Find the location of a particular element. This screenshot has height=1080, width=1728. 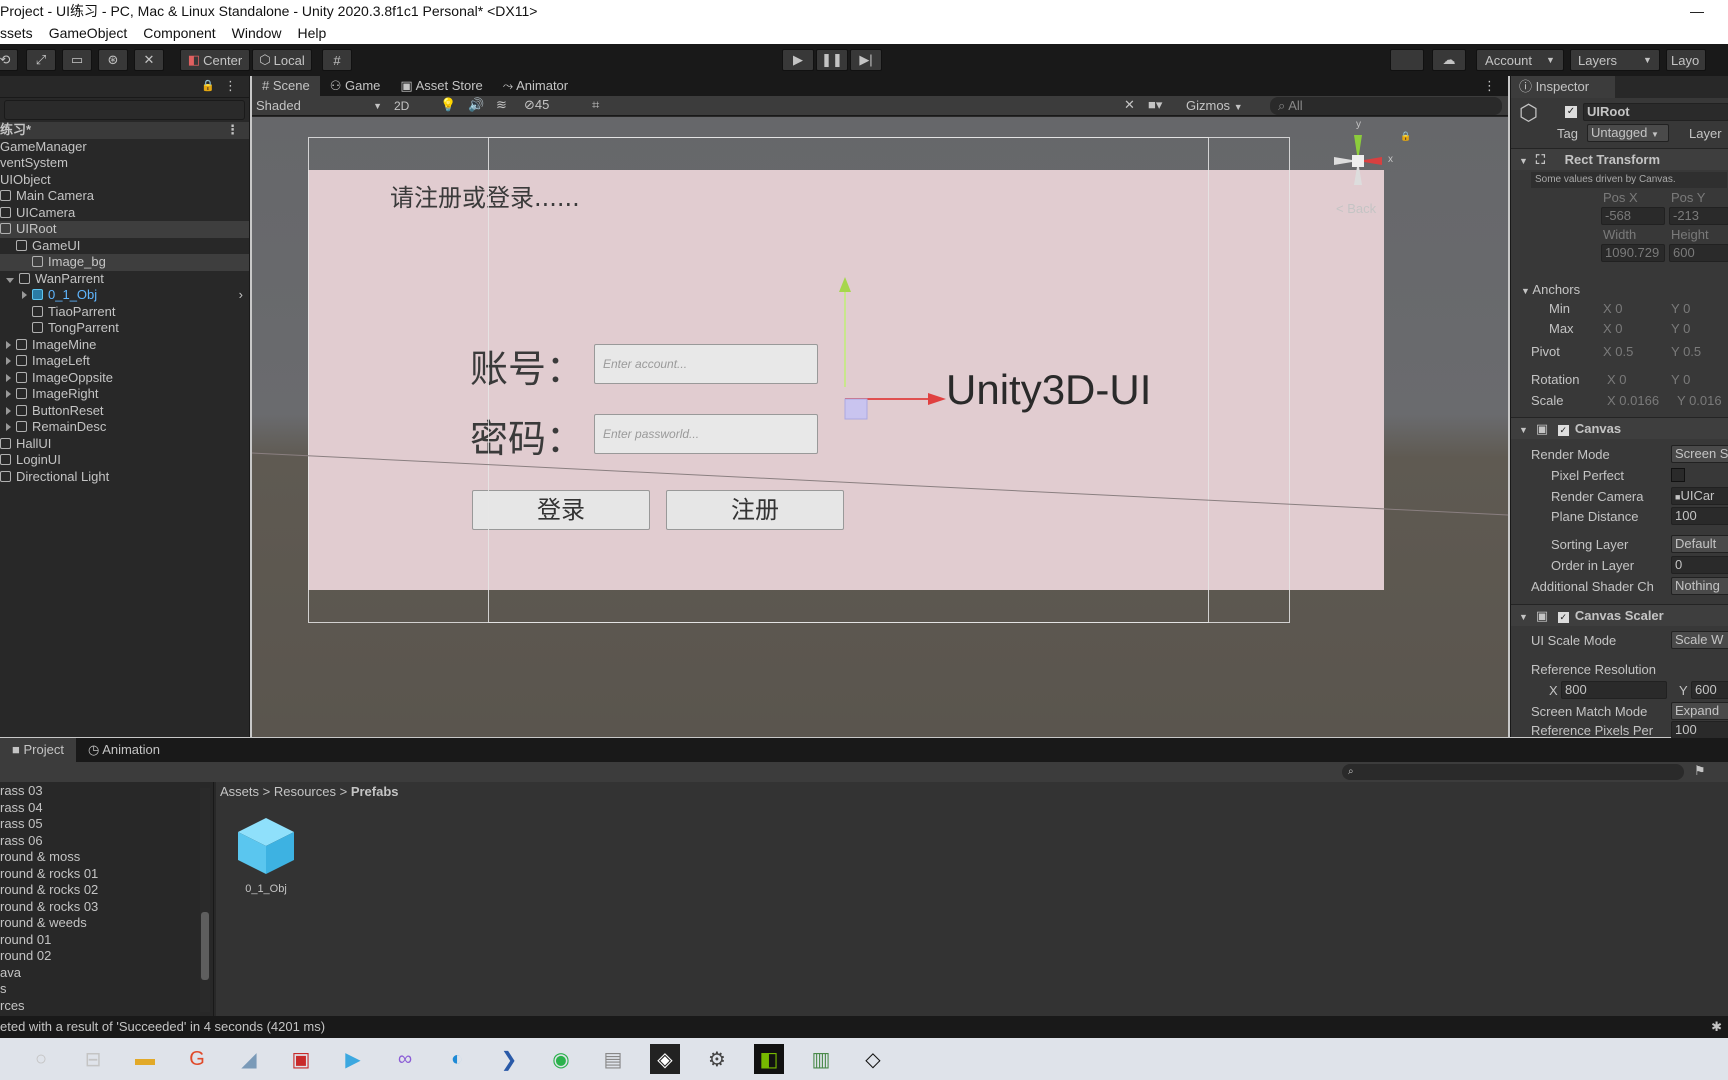

tab-scene: # Scene is located at coordinates (286, 86).